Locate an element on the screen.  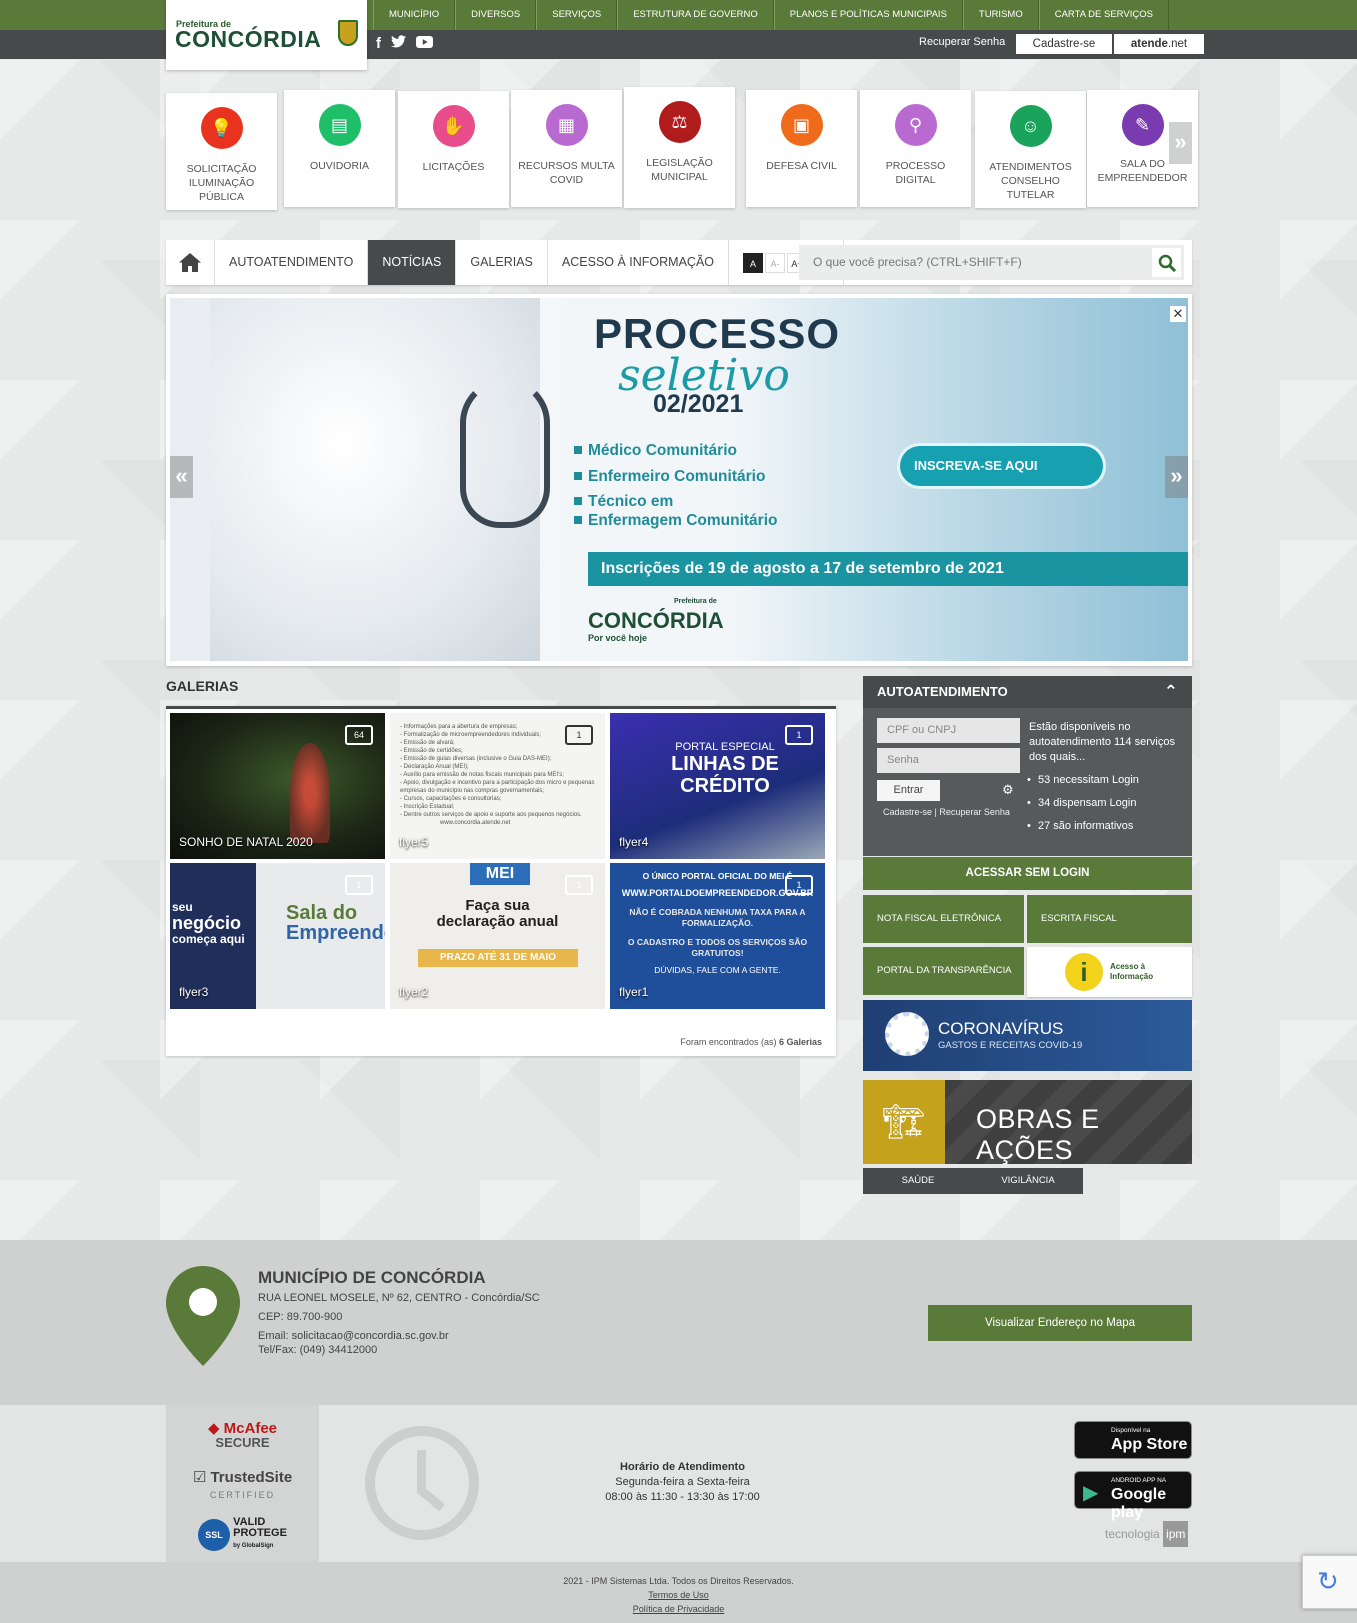
mcafee-seal: ◆ McAfee SECURE is located at coordinates (242, 1434).